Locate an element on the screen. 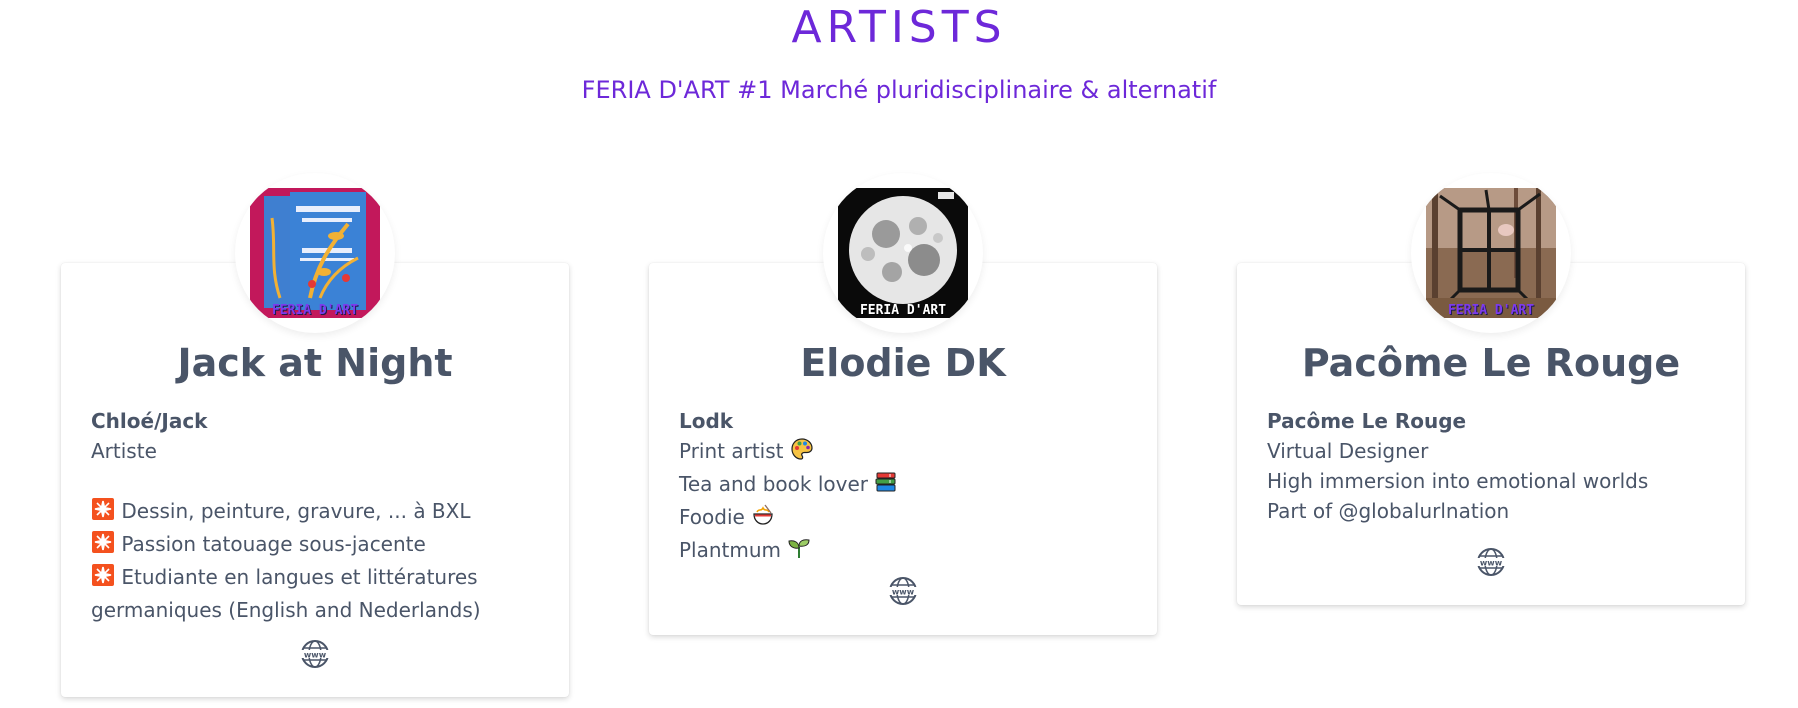  artist-handle: Pacôme Le Rouge is located at coordinates (1367, 421).